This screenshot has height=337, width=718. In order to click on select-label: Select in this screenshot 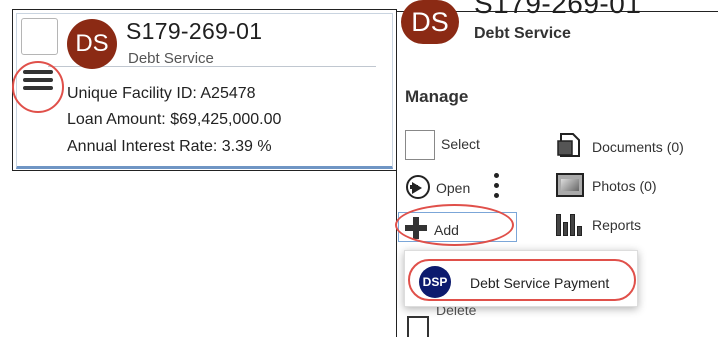, I will do `click(460, 144)`.